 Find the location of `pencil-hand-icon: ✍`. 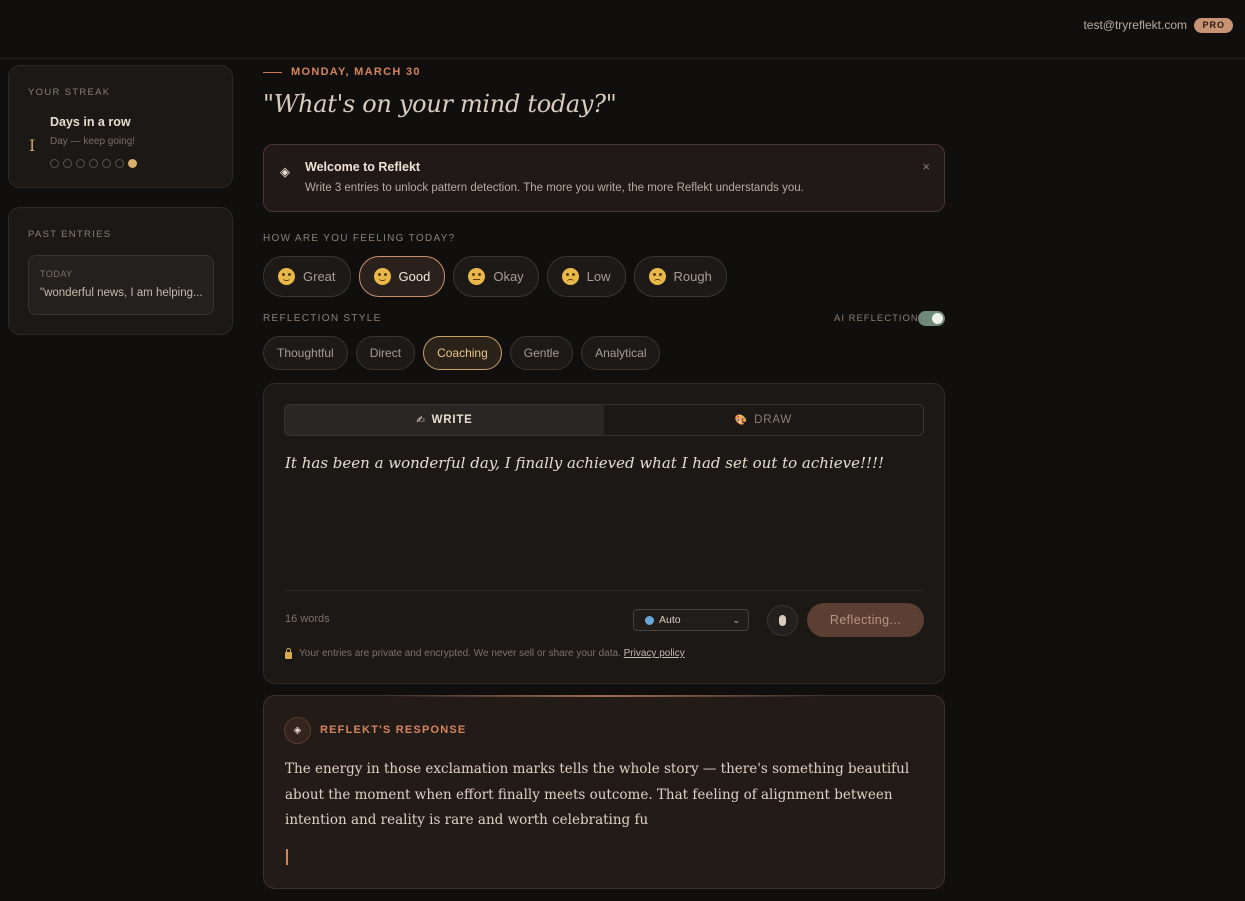

pencil-hand-icon: ✍ is located at coordinates (421, 420).